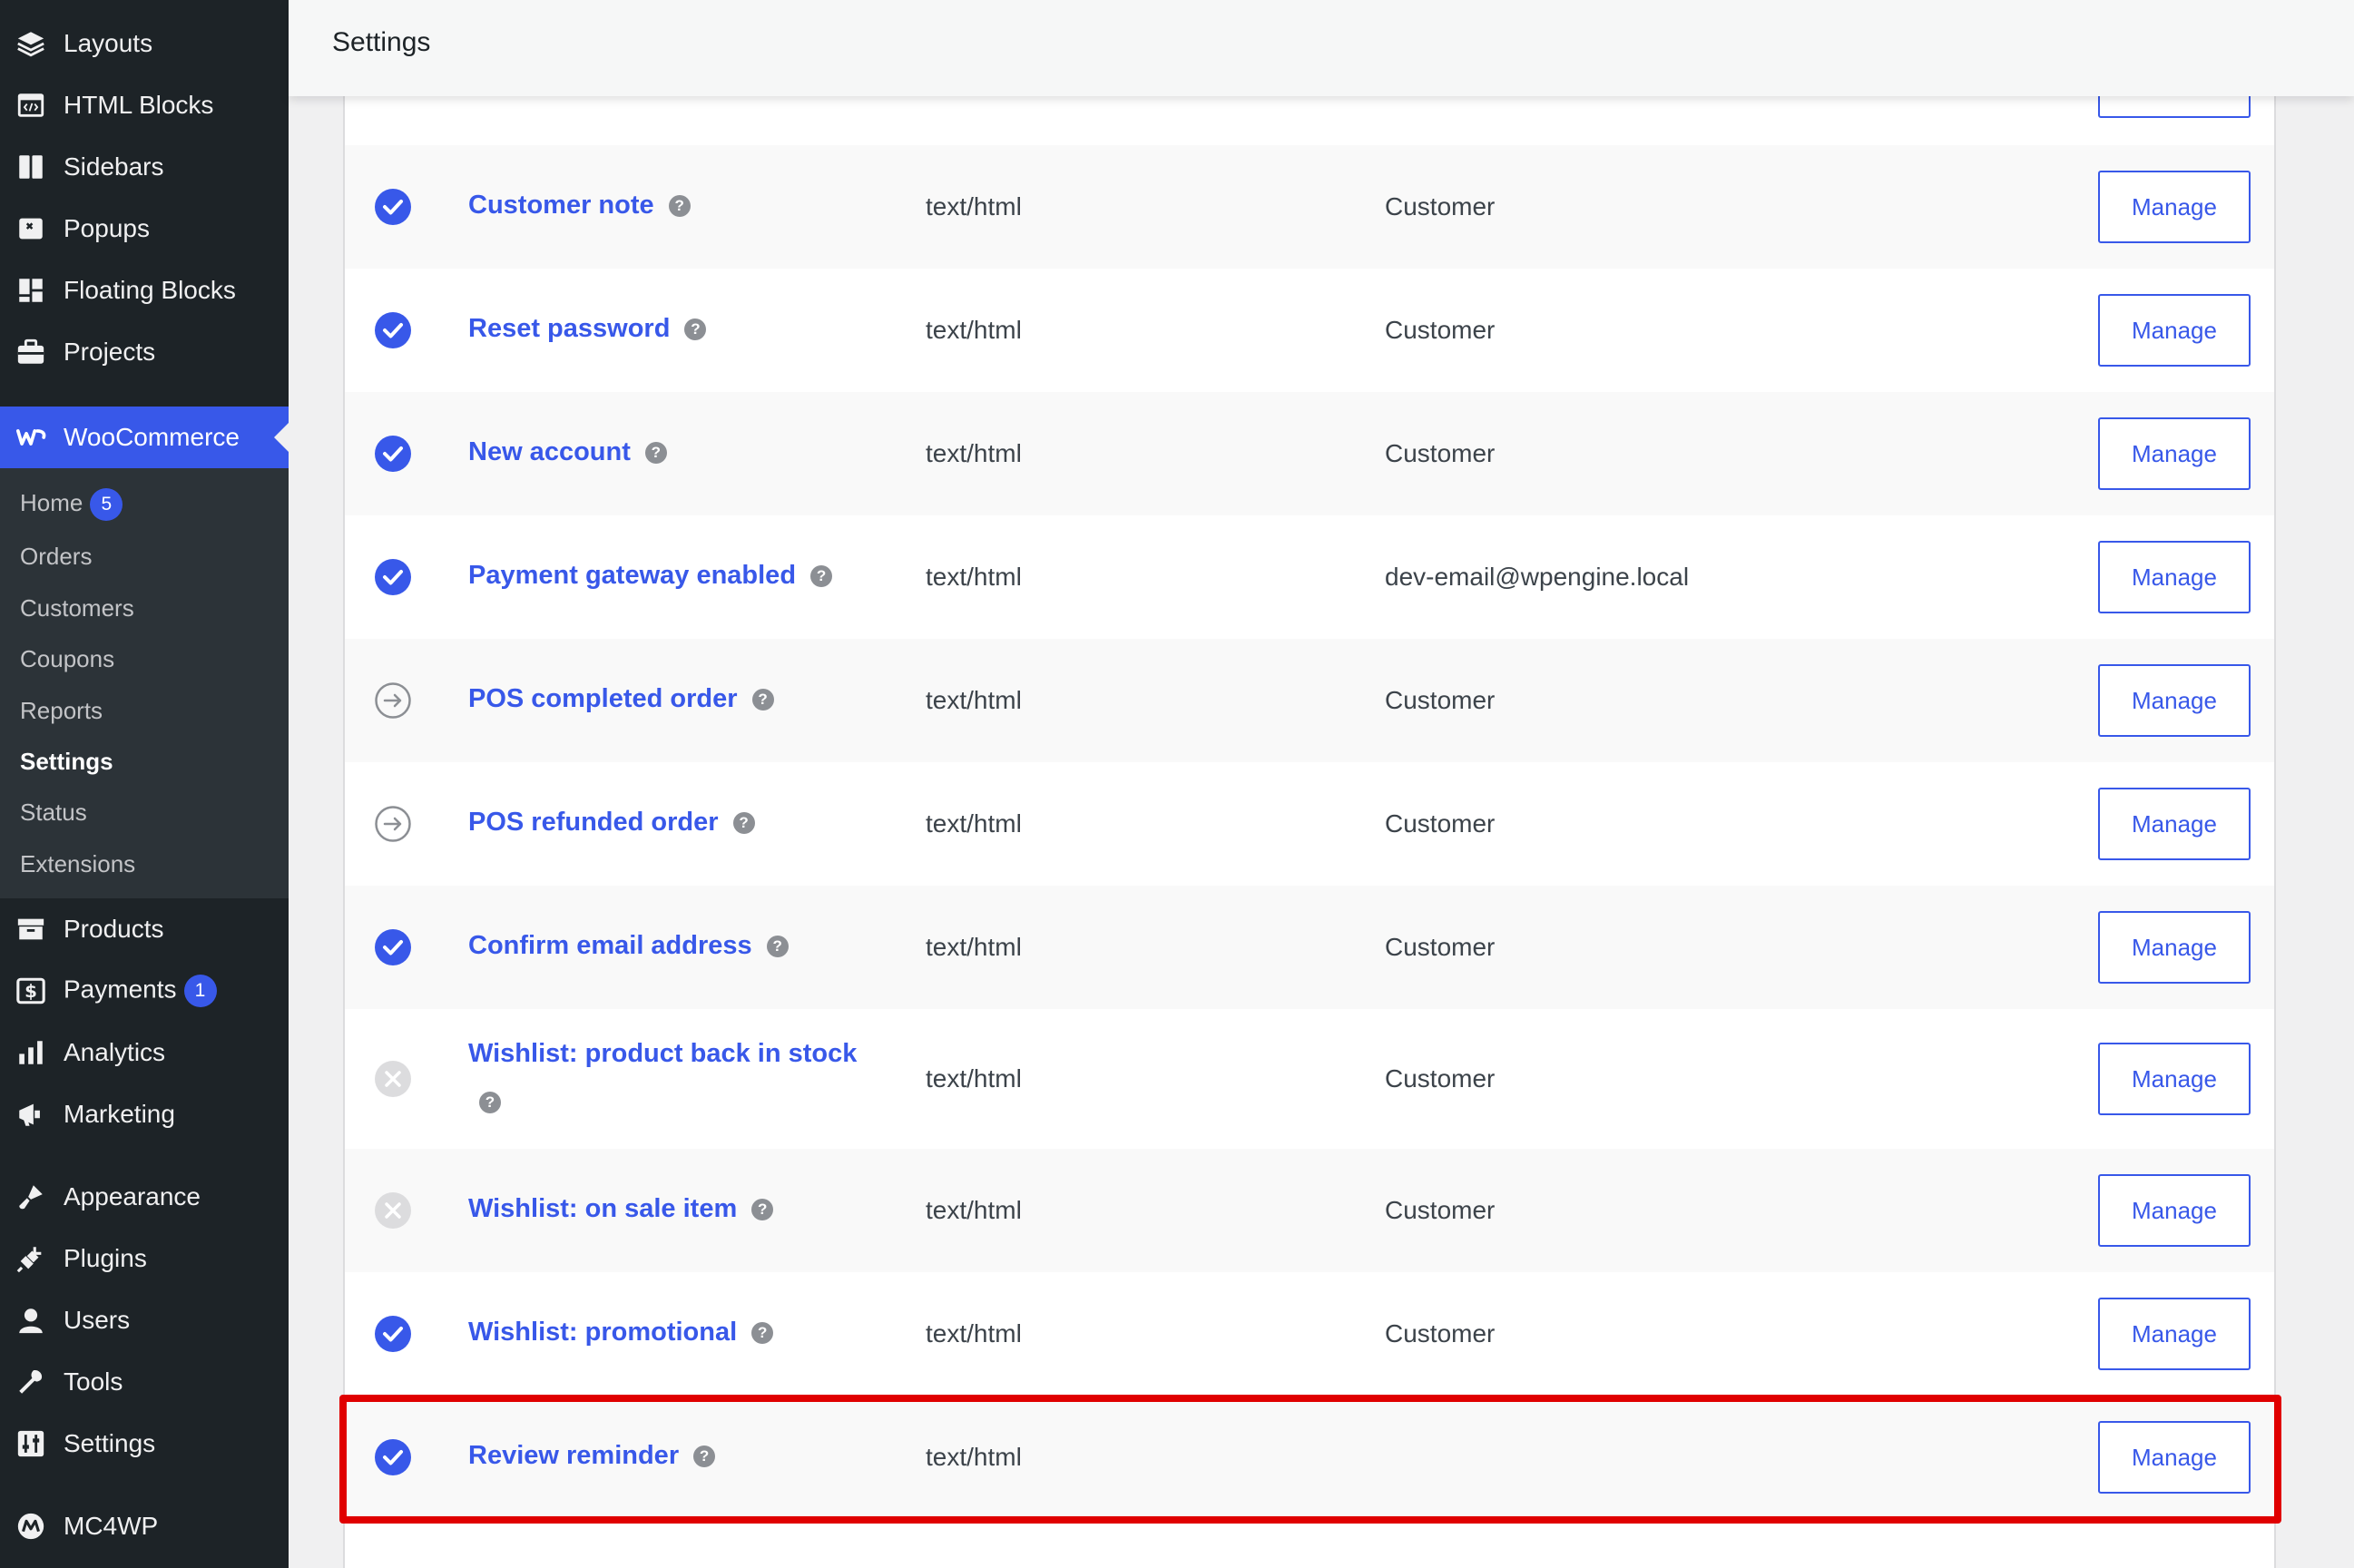 Image resolution: width=2354 pixels, height=1568 pixels. I want to click on menu-item-settings: Settings, so click(144, 1443).